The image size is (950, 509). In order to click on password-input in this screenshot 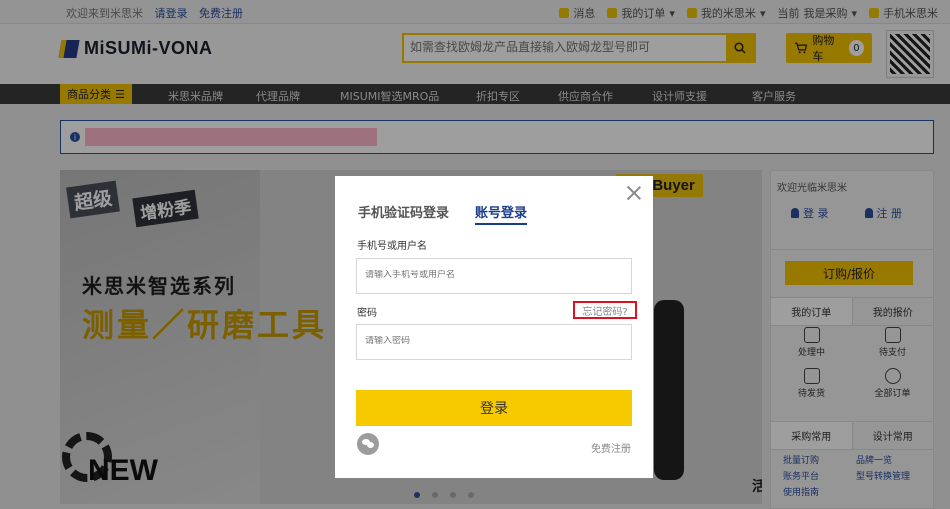, I will do `click(490, 341)`.